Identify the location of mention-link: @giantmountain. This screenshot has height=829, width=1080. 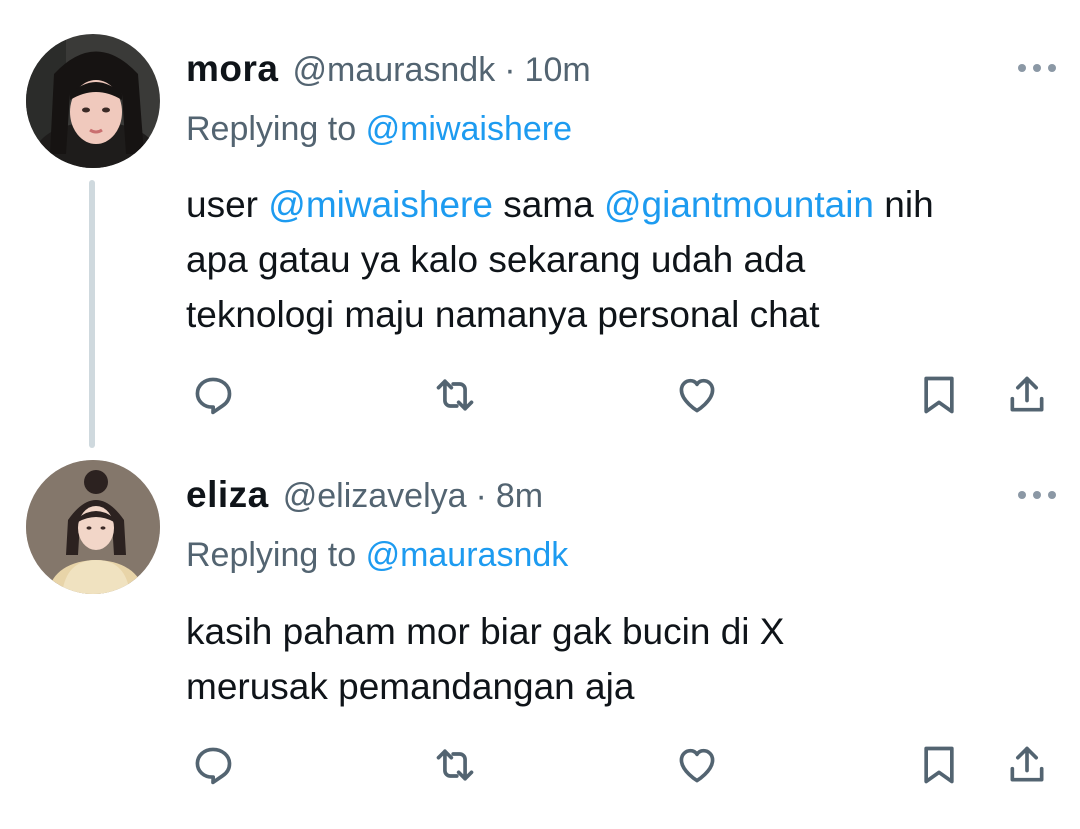
(739, 204).